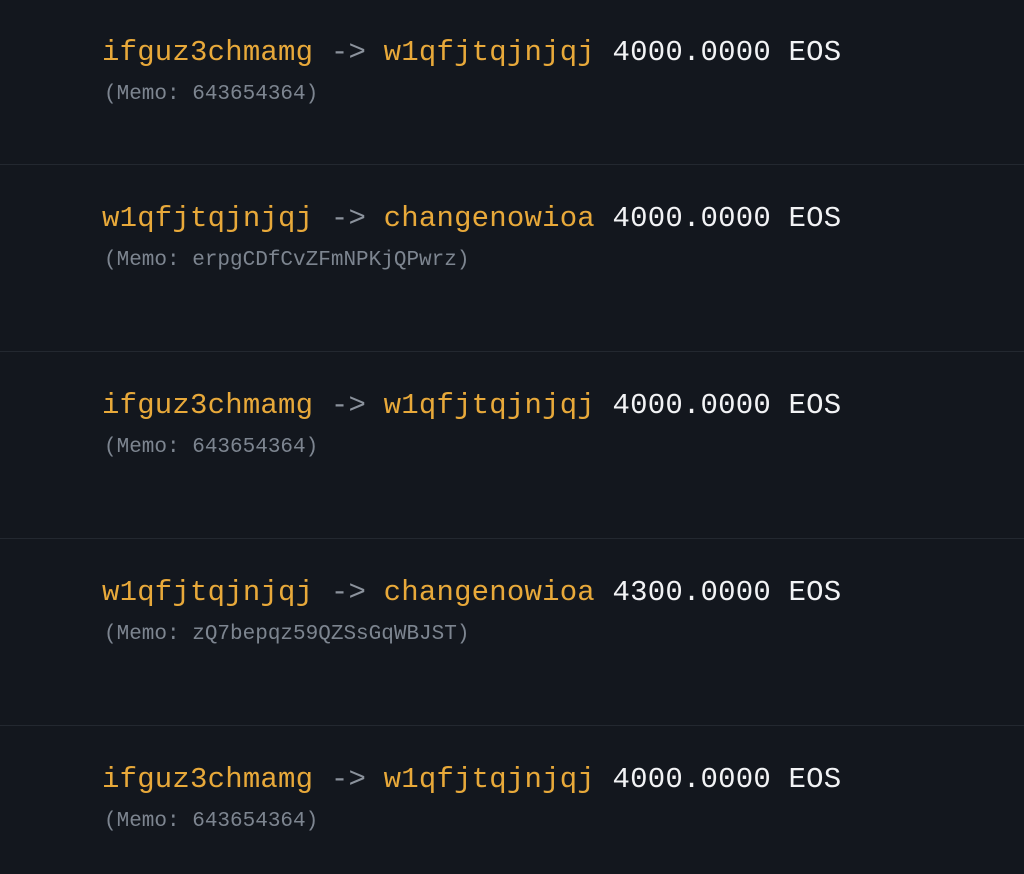 This screenshot has width=1024, height=874. Describe the element at coordinates (287, 260) in the screenshot. I see `transfer-memo: (Memo: erpgCDfCvZFmNPKjQPwrz)` at that location.